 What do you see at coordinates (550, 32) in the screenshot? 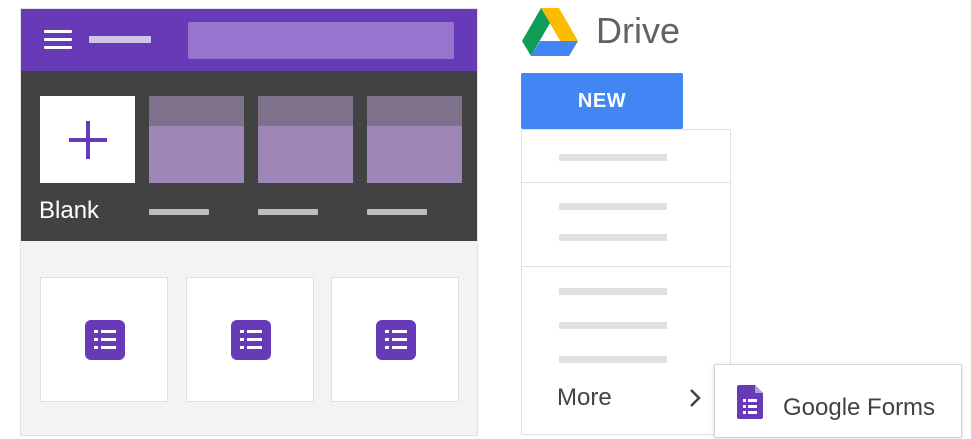
I see `google-drive-logo-icon` at bounding box center [550, 32].